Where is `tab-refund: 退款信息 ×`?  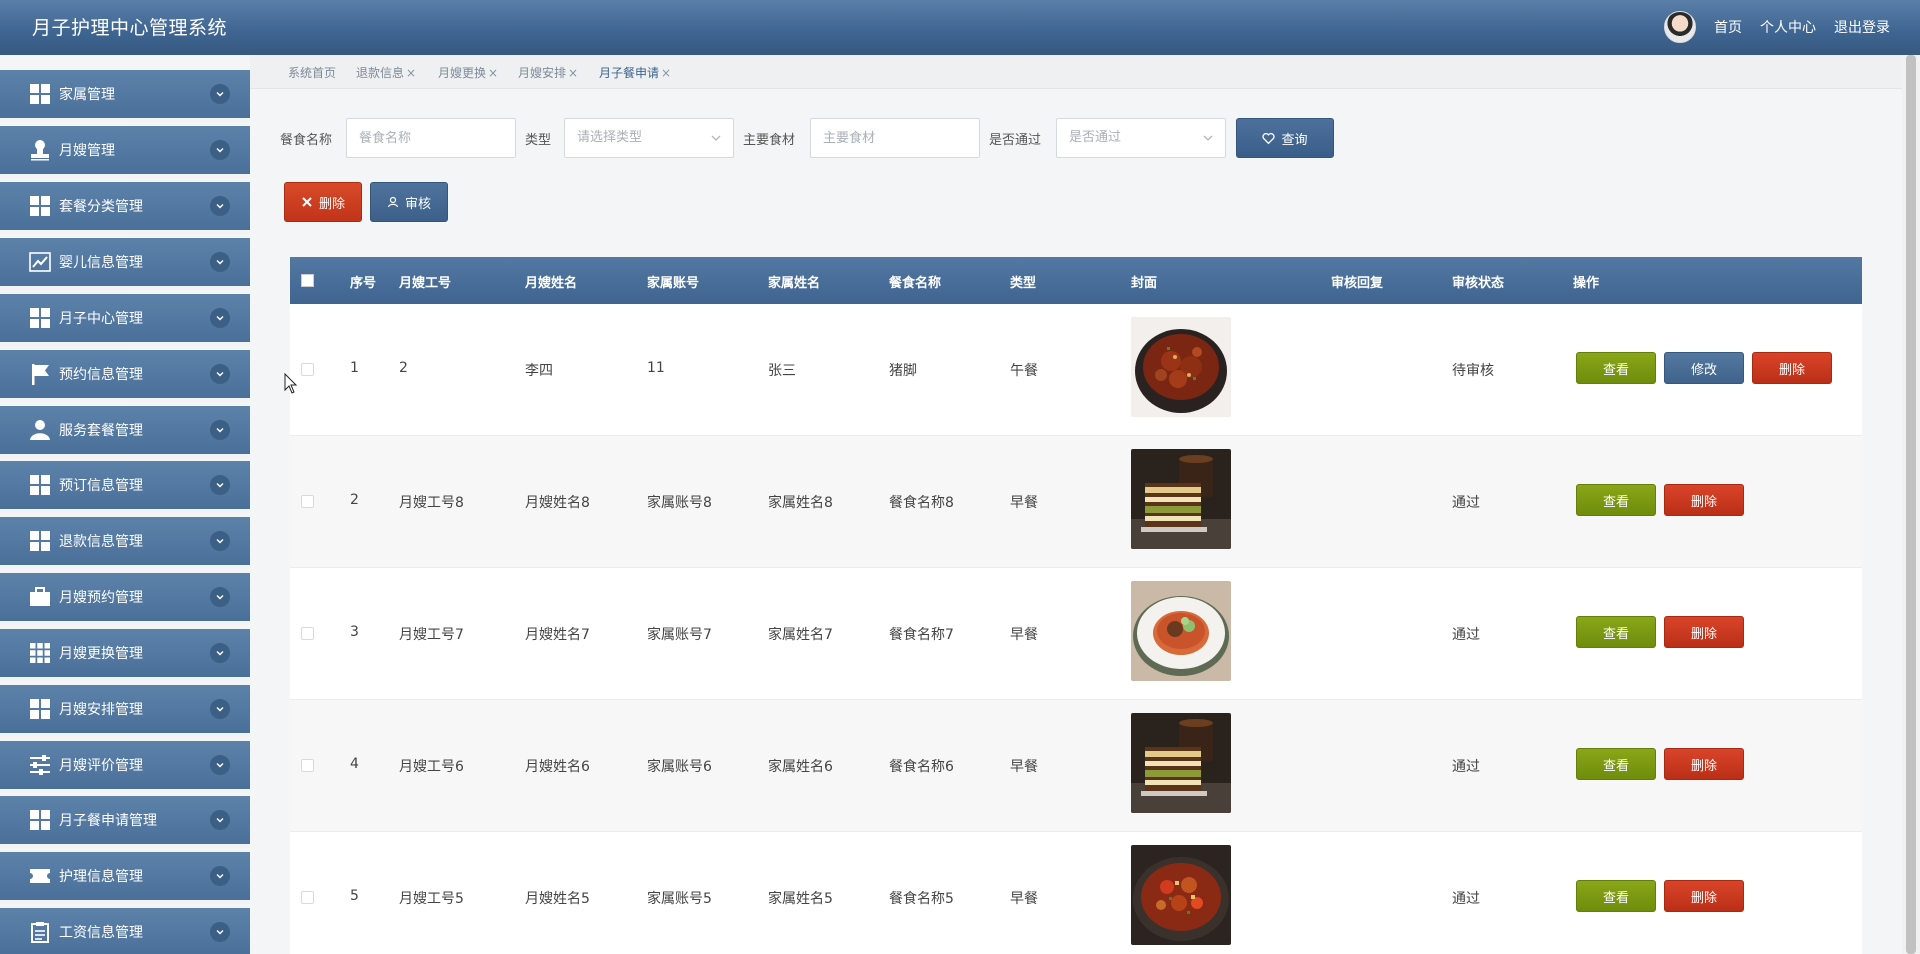 tab-refund: 退款信息 × is located at coordinates (386, 72).